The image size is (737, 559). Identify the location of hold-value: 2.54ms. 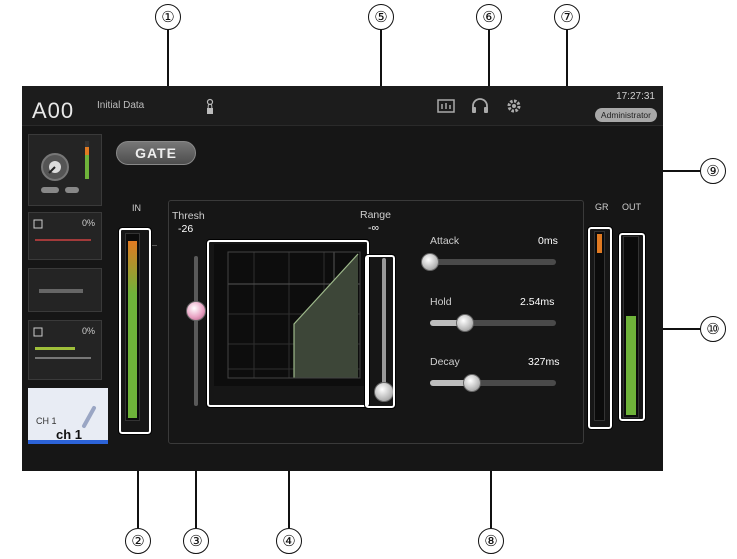
(537, 302).